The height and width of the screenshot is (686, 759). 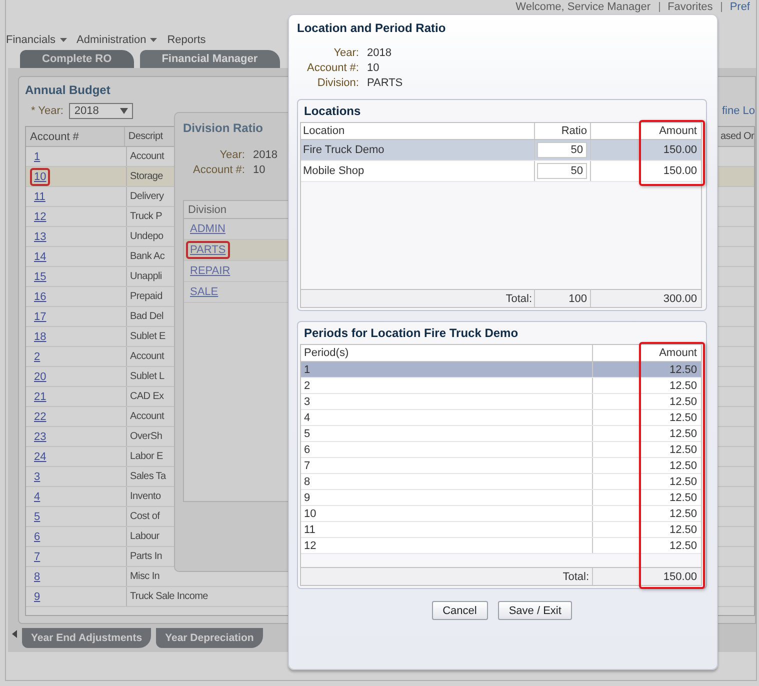 I want to click on table-row: 9 12.50, so click(x=501, y=498).